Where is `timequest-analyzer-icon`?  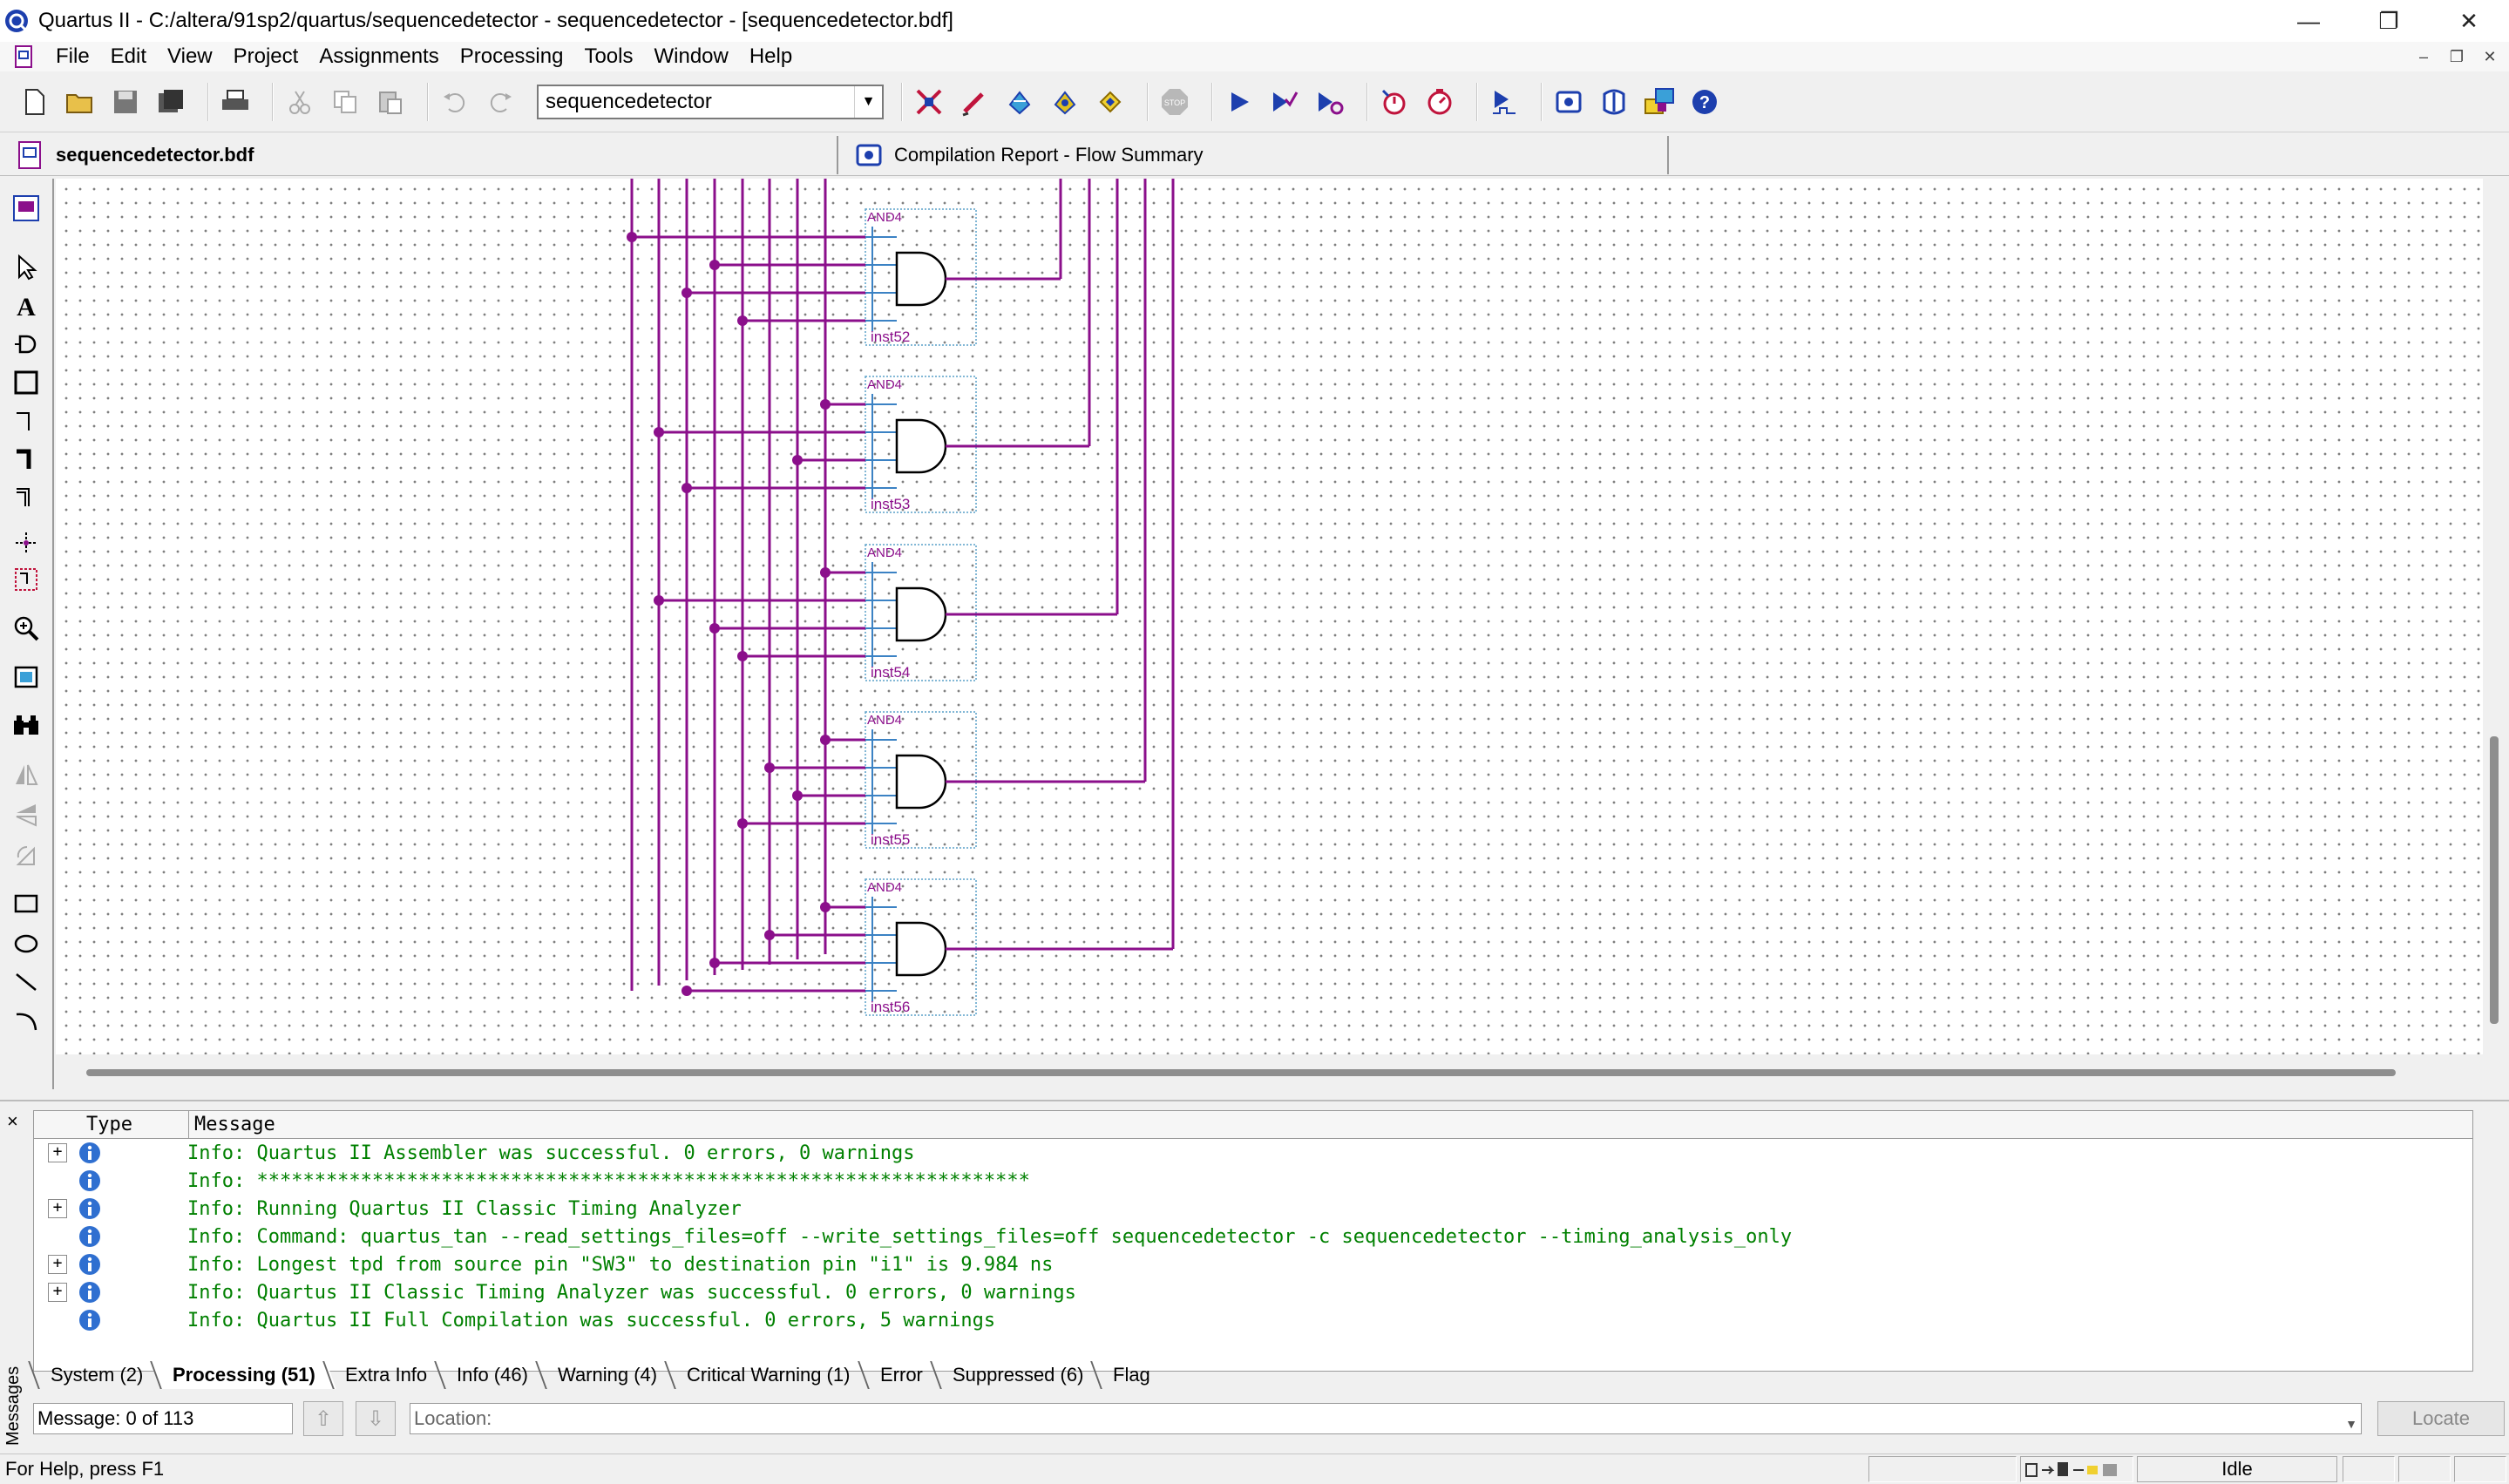
timequest-analyzer-icon is located at coordinates (1439, 102).